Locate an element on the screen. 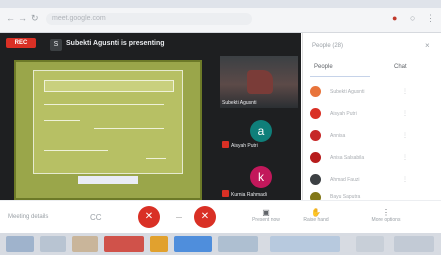 The width and height of the screenshot is (441, 255). raise-hand-label: Raise hand is located at coordinates (316, 220).